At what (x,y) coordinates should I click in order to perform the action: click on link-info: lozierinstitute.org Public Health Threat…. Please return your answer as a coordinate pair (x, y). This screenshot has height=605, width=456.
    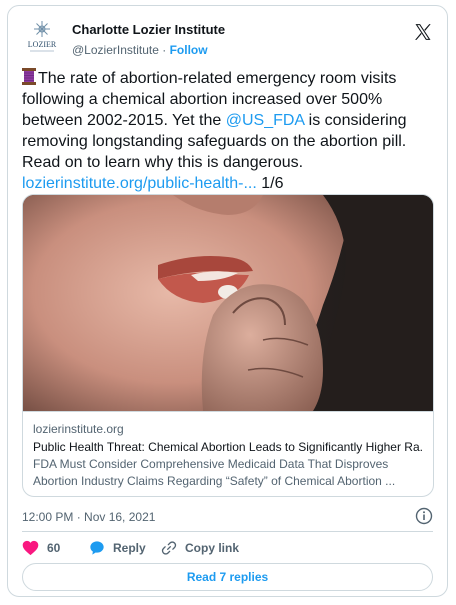
    Looking at the image, I should click on (228, 453).